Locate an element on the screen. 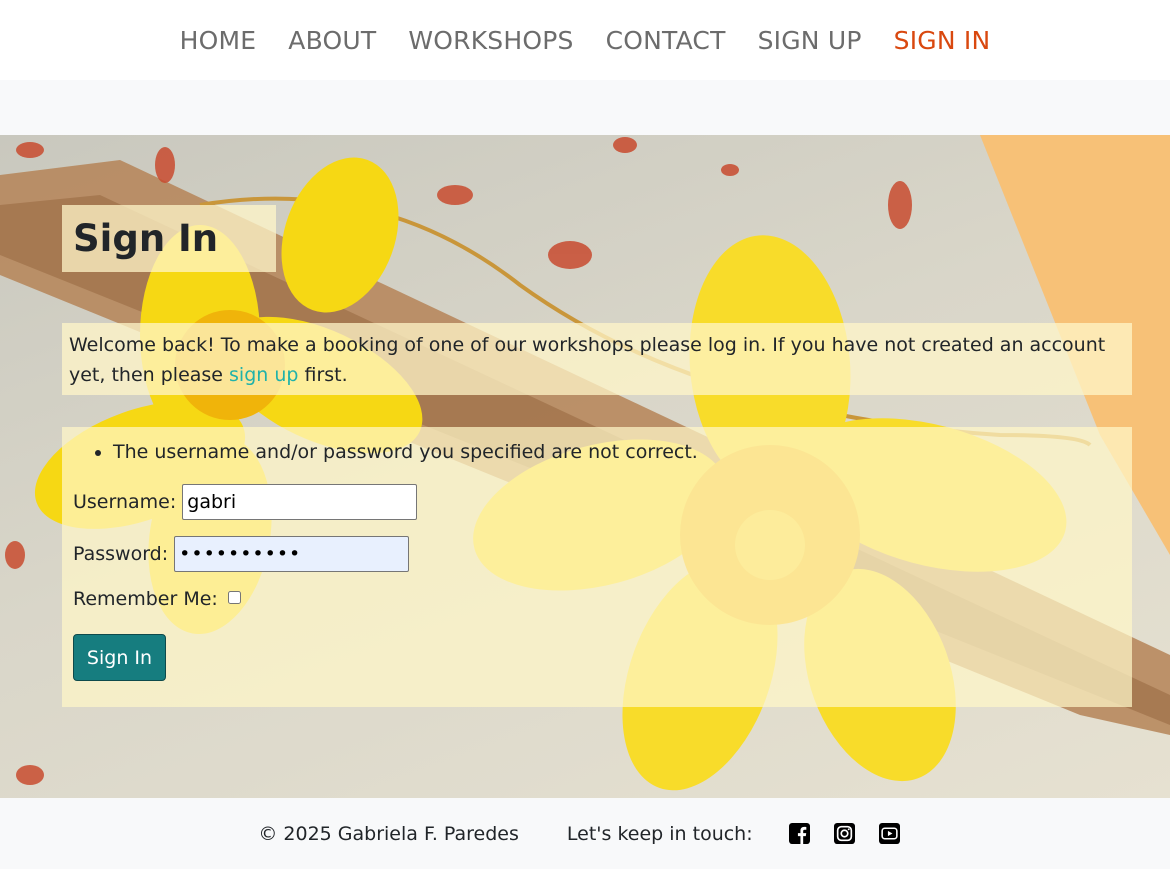 This screenshot has height=869, width=1170. nav-home: HOME is located at coordinates (218, 40).